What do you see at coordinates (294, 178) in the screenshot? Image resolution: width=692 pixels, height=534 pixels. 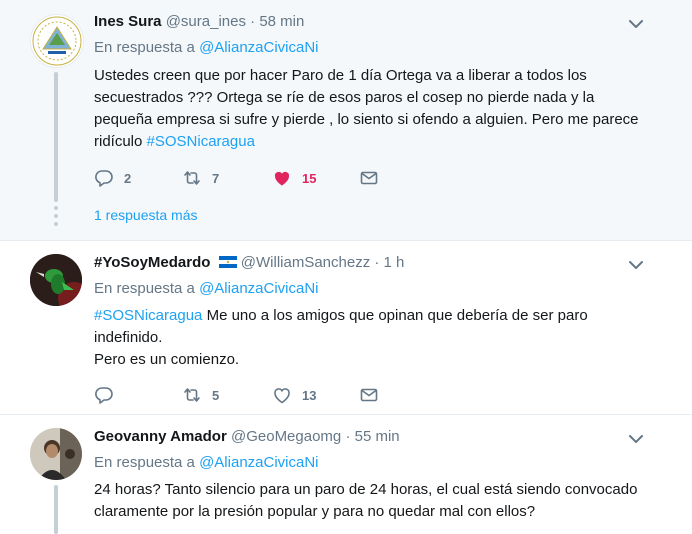 I see `like-button: 15` at bounding box center [294, 178].